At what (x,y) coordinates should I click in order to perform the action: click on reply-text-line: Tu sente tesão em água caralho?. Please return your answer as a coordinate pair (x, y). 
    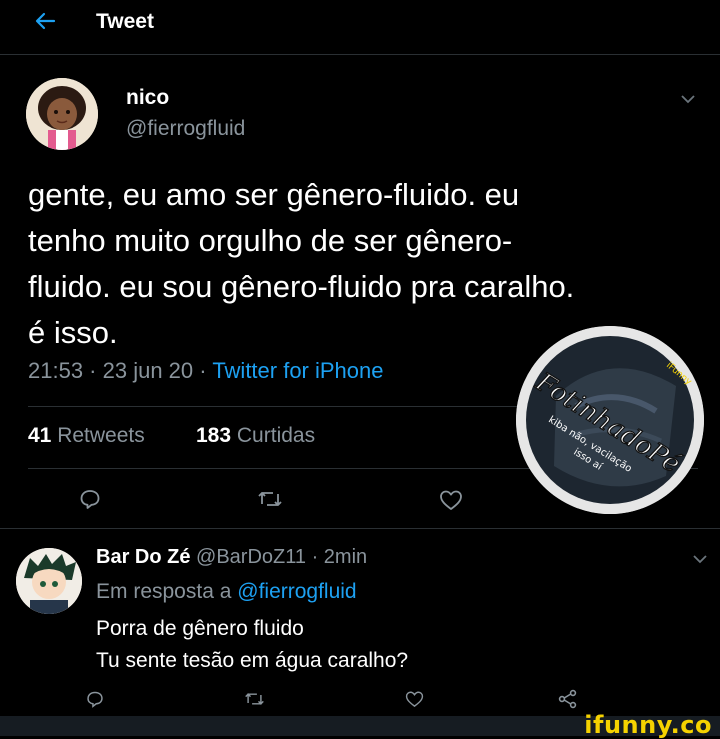
    Looking at the image, I should click on (252, 660).